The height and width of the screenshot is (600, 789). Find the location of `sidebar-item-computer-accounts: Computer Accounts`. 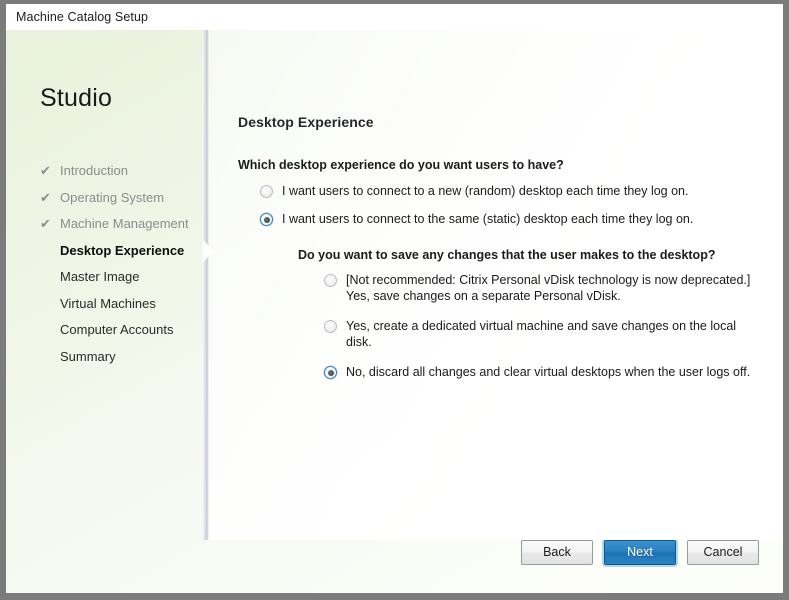

sidebar-item-computer-accounts: Computer Accounts is located at coordinates (121, 330).